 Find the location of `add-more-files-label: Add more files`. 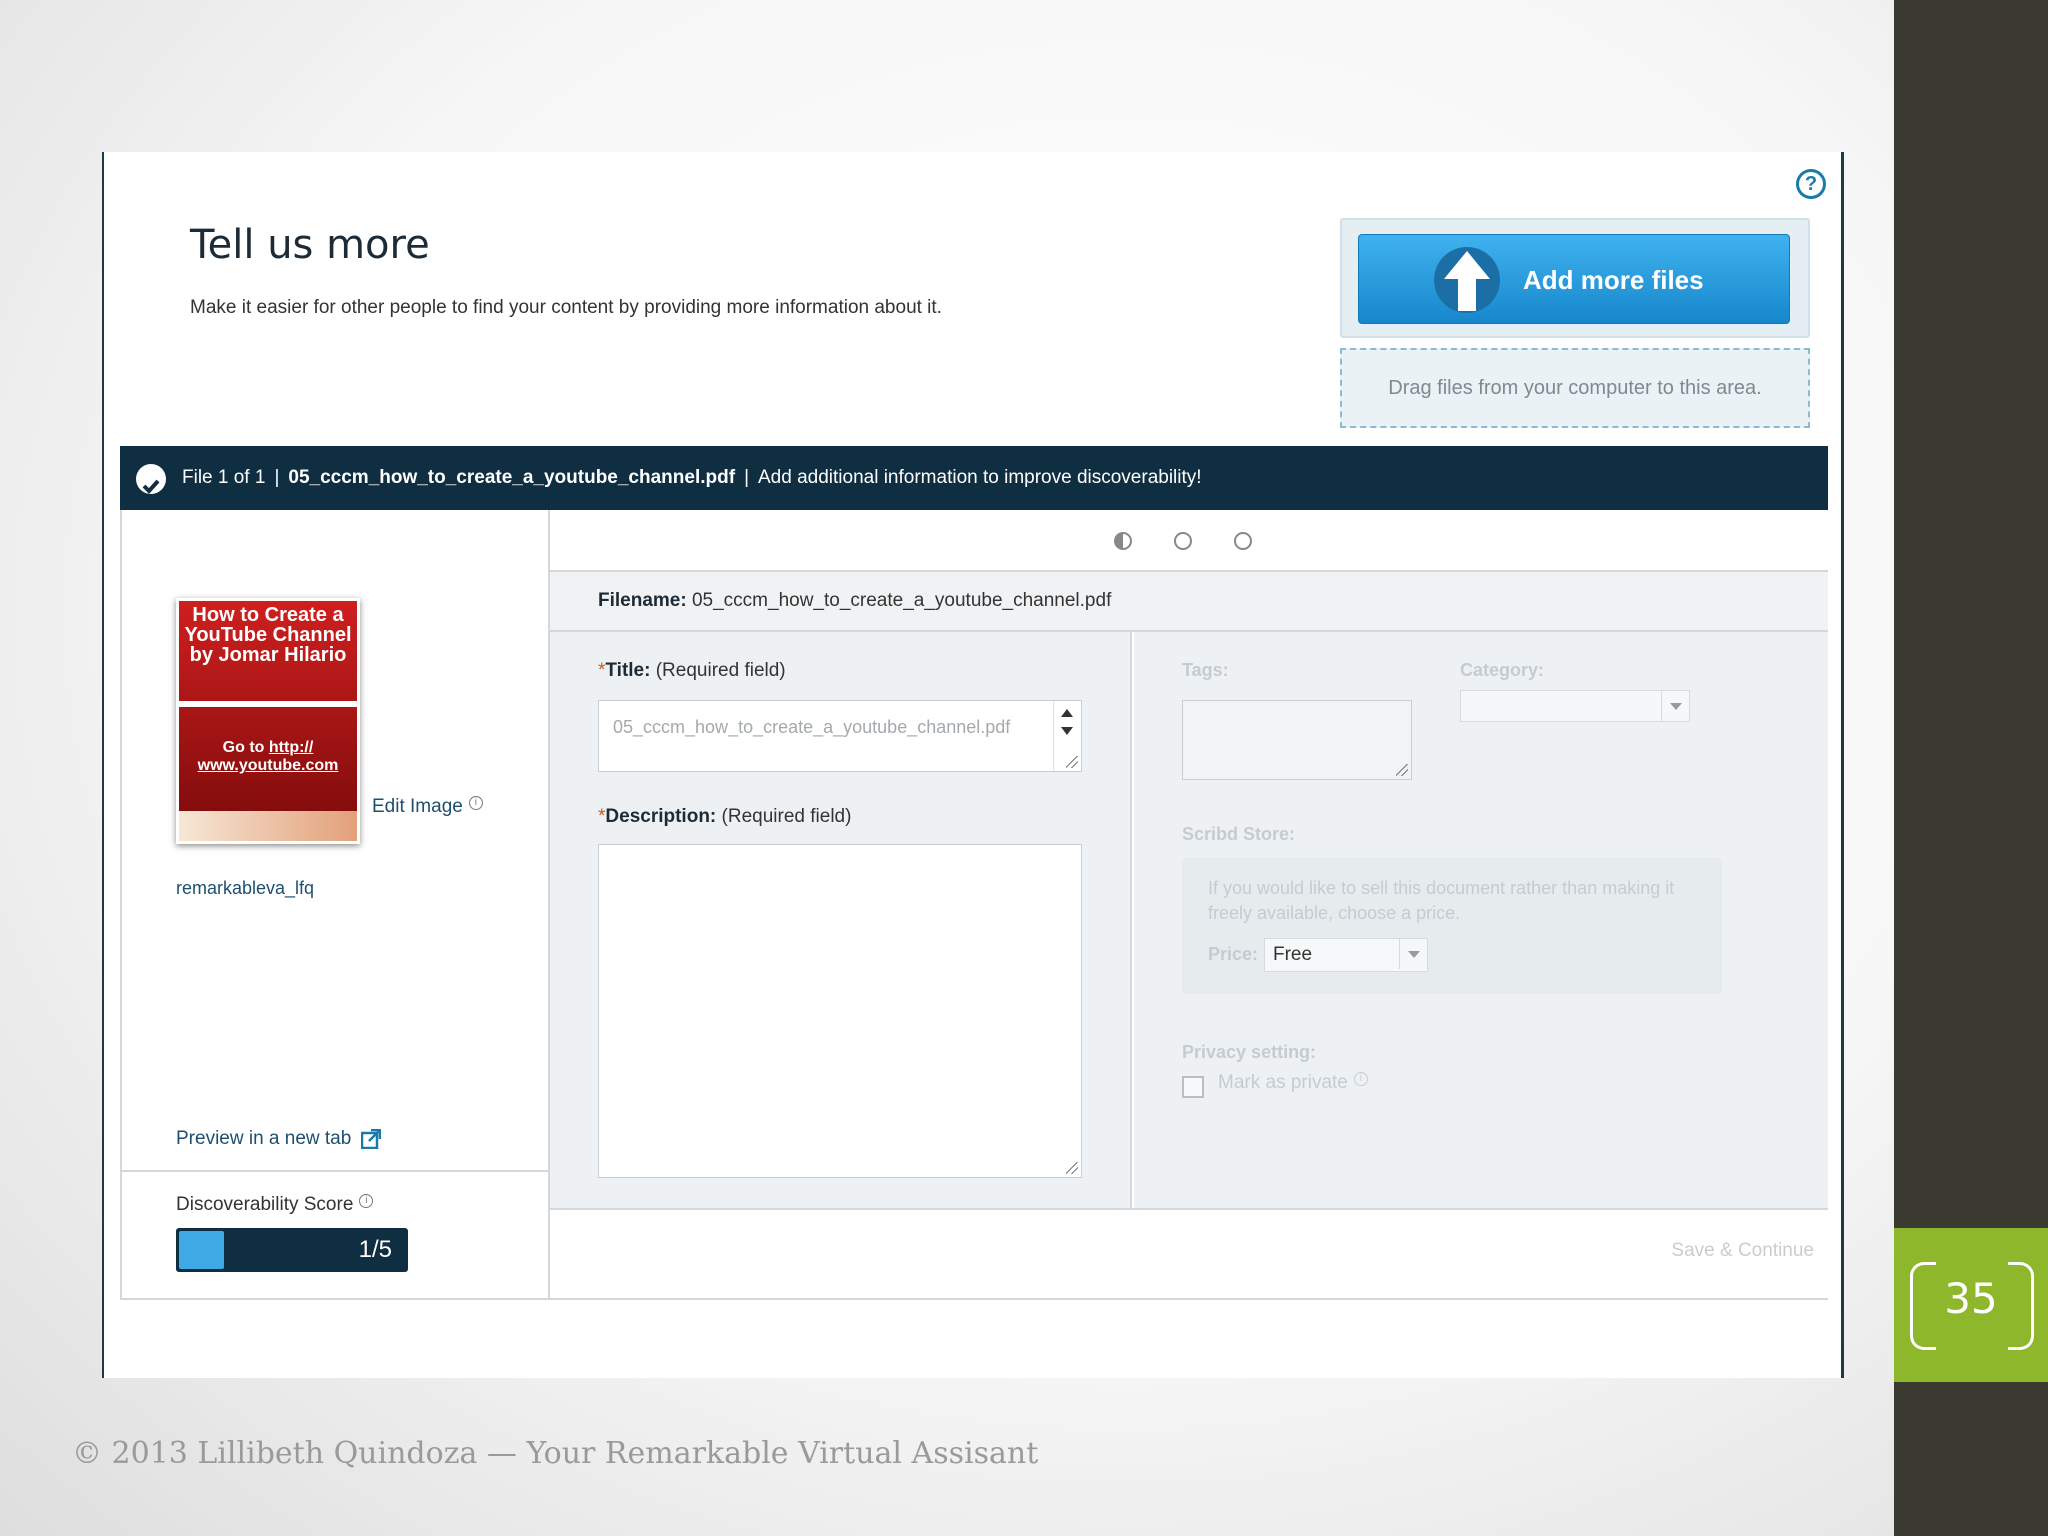

add-more-files-label: Add more files is located at coordinates (1613, 280).